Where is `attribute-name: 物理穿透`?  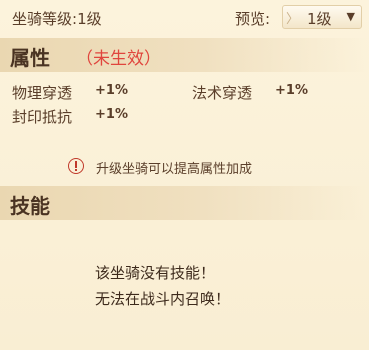 attribute-name: 物理穿透 is located at coordinates (42, 93).